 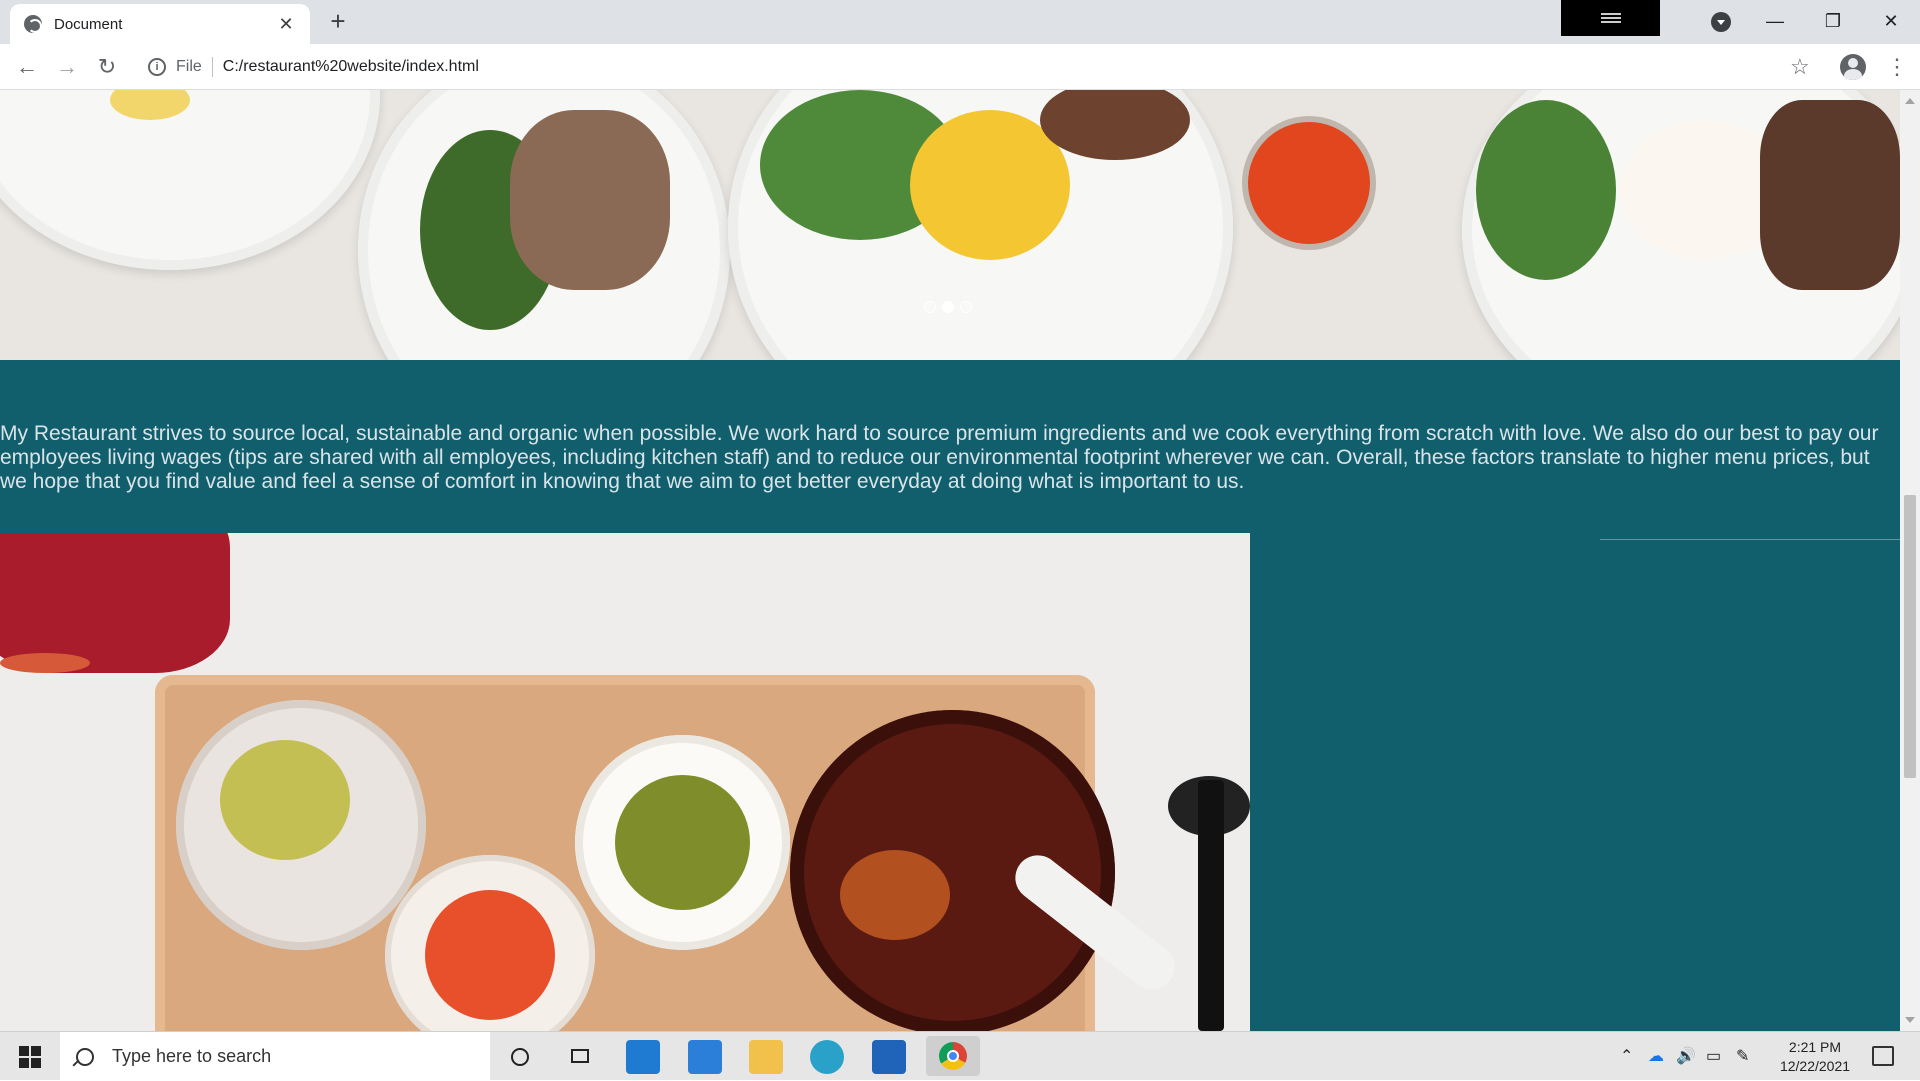 I want to click on onedrive-icon: ☁, so click(x=1656, y=1056).